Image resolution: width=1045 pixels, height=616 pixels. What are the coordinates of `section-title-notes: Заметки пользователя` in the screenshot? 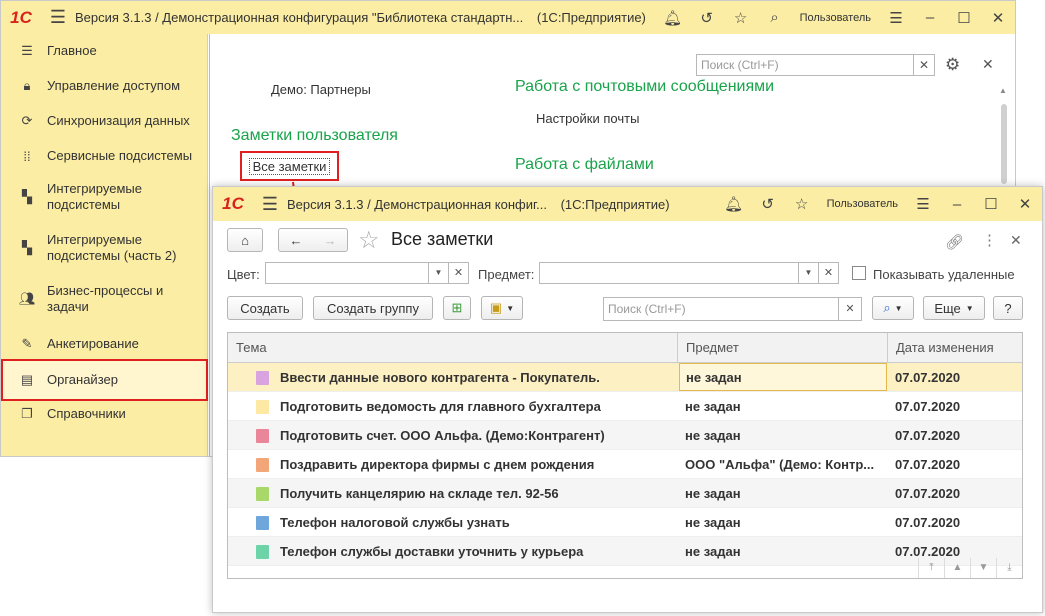 It's located at (314, 135).